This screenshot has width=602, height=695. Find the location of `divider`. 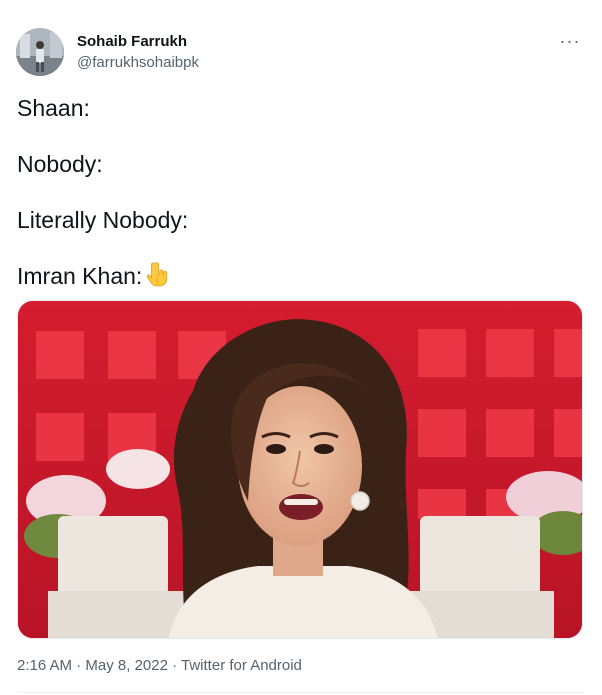

divider is located at coordinates (300, 692).